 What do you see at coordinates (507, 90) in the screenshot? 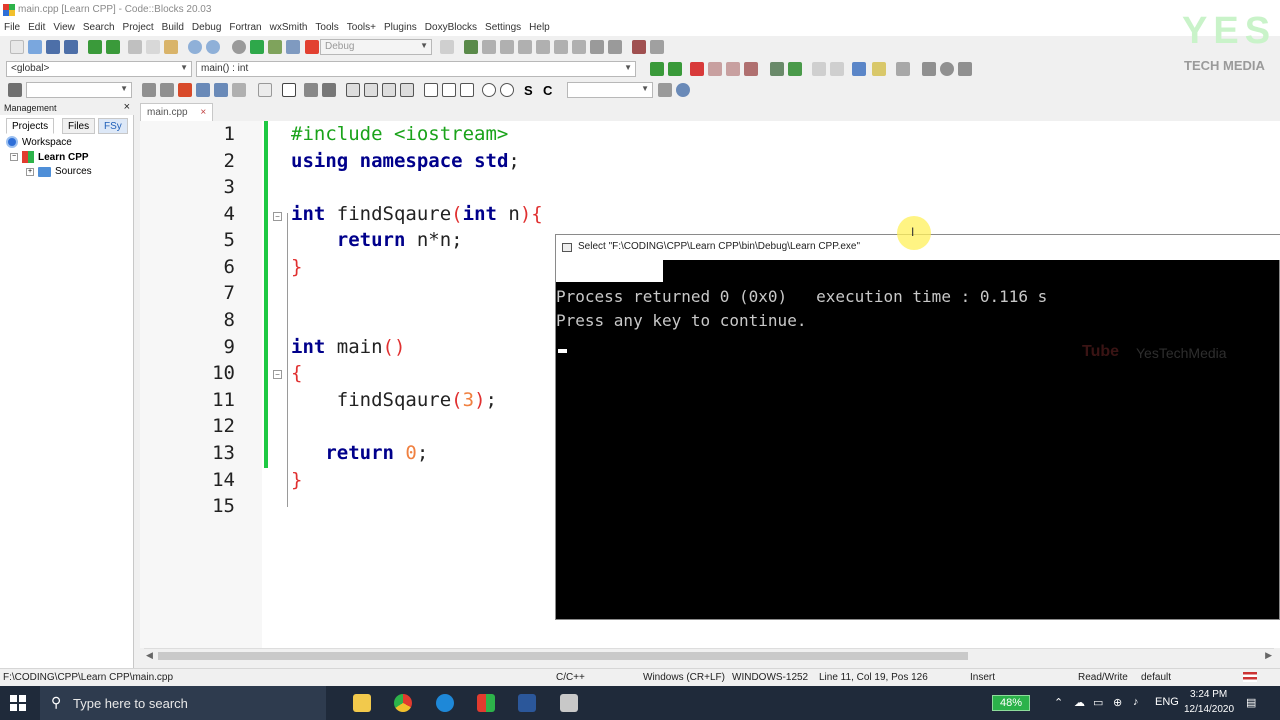
I see `zoom-out-icon` at bounding box center [507, 90].